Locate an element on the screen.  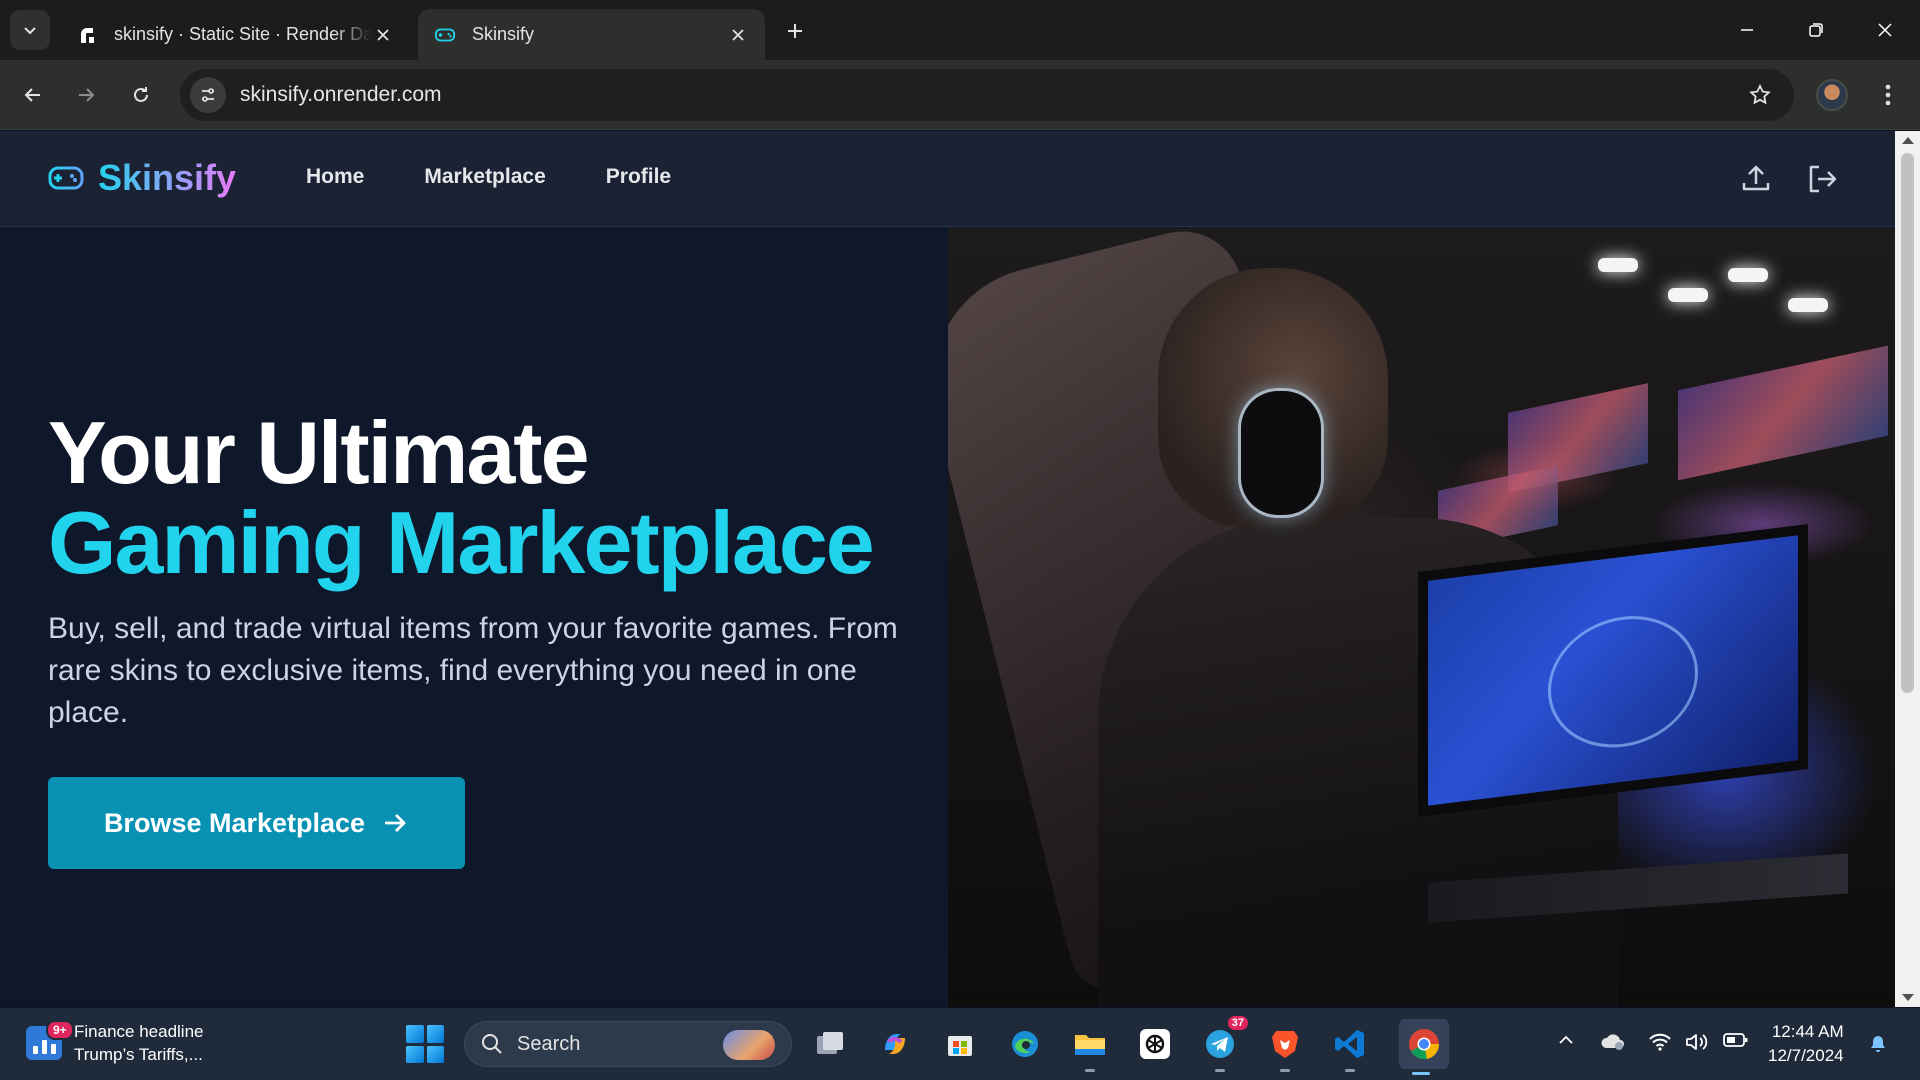
clock-time: 12:44 AM is located at coordinates (1806, 1032).